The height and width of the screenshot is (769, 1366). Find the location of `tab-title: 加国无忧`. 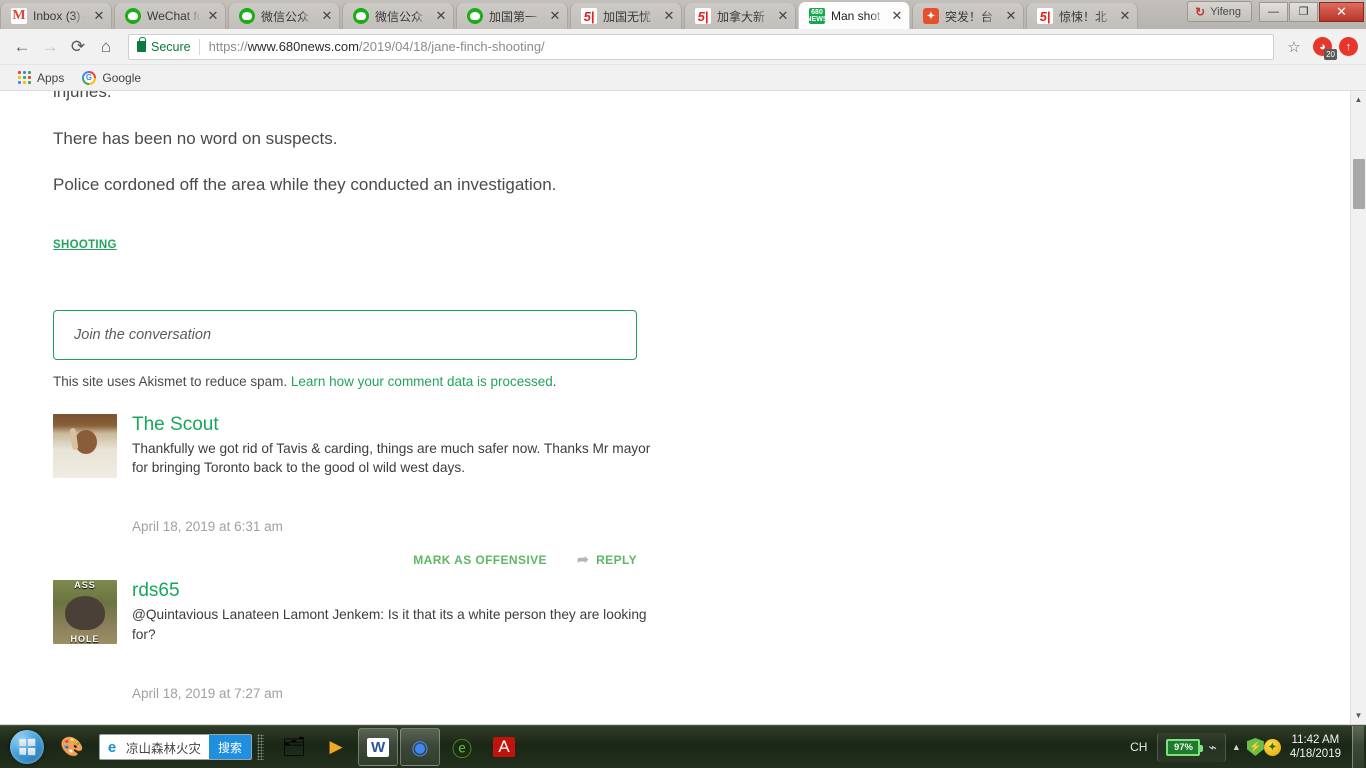

tab-title: 加国无忧 is located at coordinates (627, 16).